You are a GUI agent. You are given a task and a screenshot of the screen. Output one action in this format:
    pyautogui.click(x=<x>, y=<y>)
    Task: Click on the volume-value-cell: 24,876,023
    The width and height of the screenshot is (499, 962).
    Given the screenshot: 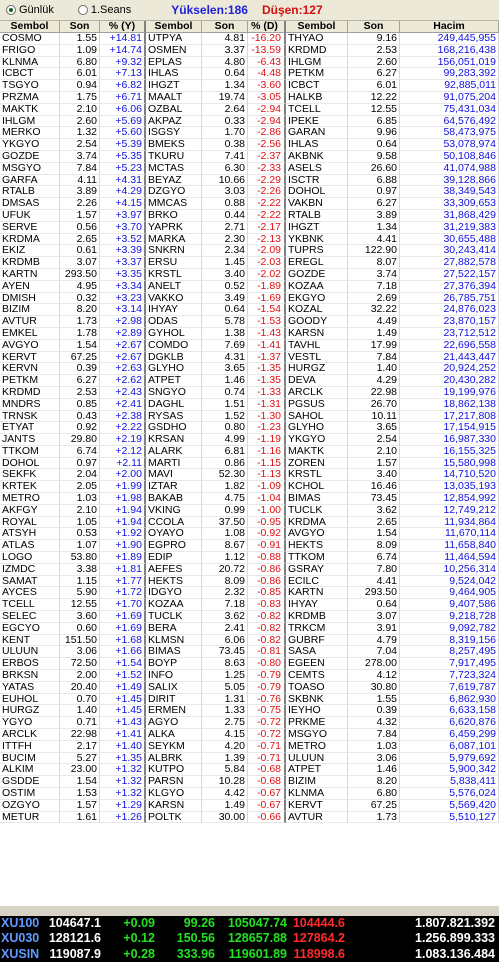 What is the action you would take?
    pyautogui.click(x=449, y=310)
    